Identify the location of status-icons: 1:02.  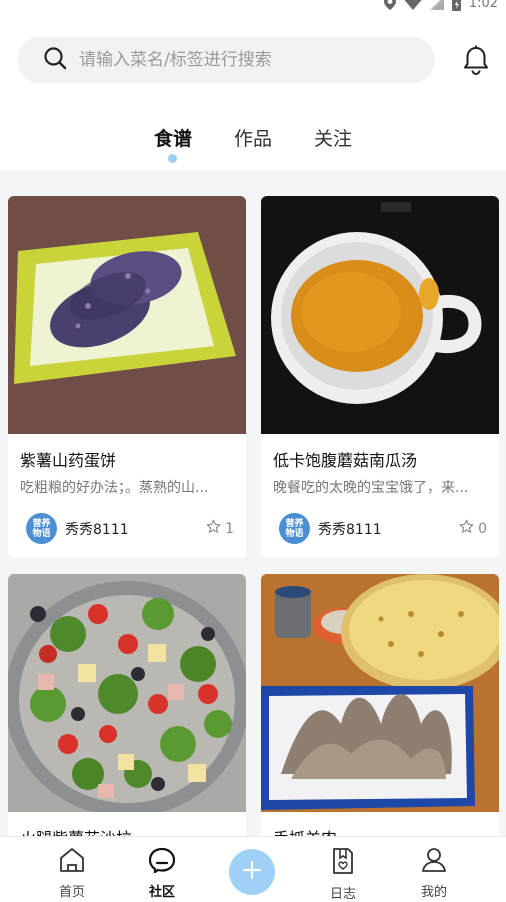
(440, 6).